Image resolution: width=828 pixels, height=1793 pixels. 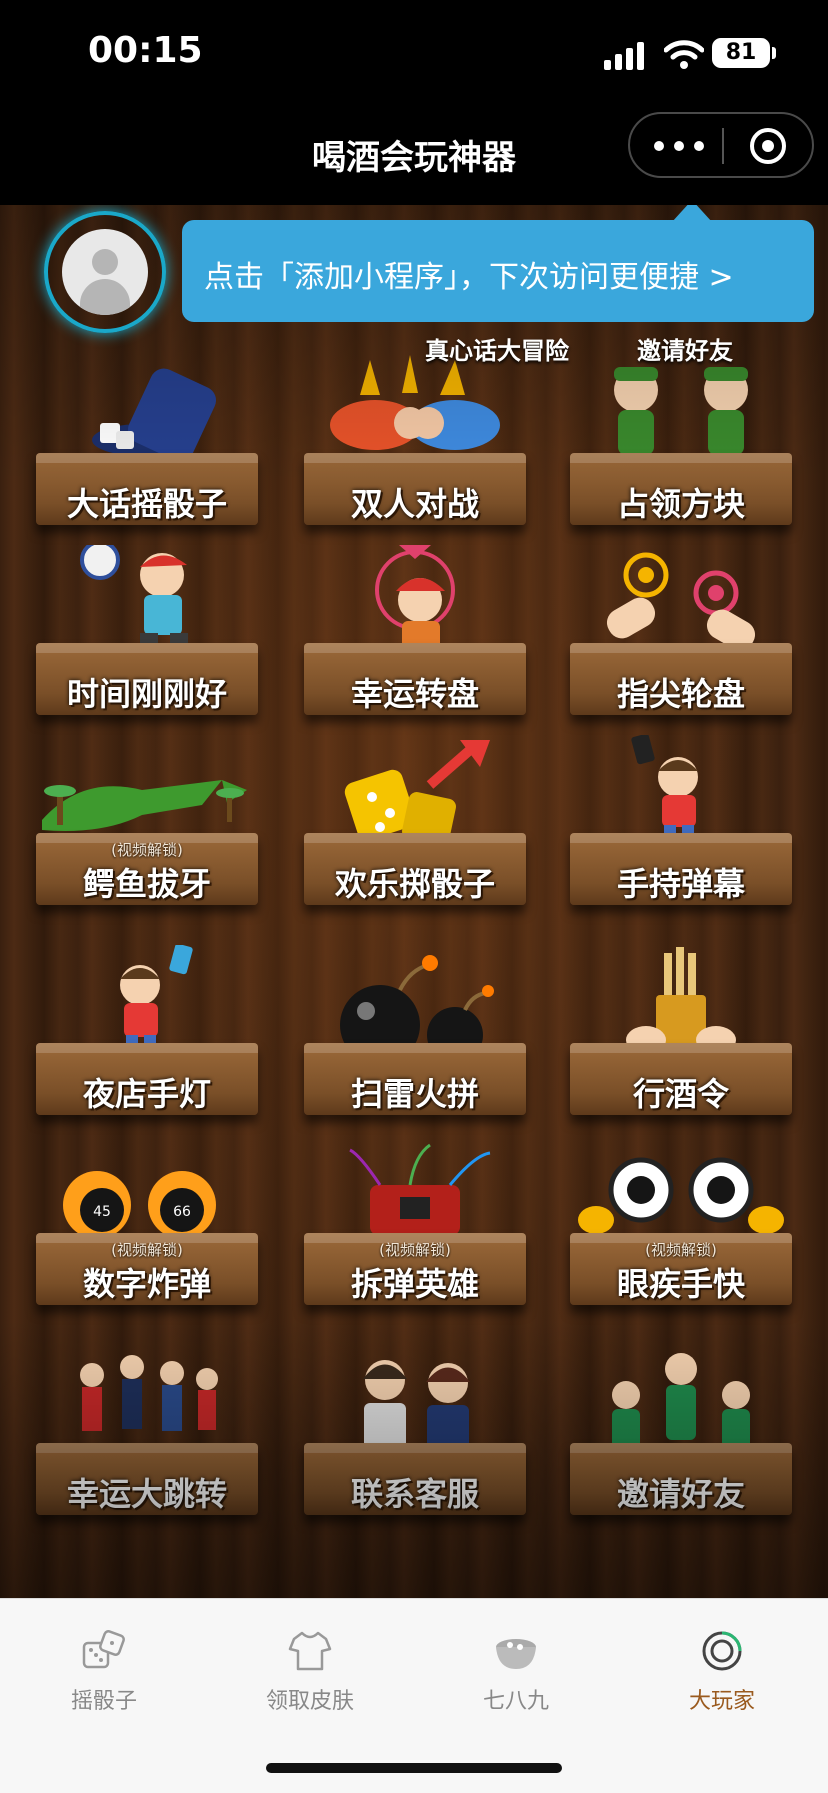 What do you see at coordinates (679, 146) in the screenshot?
I see `more-icon` at bounding box center [679, 146].